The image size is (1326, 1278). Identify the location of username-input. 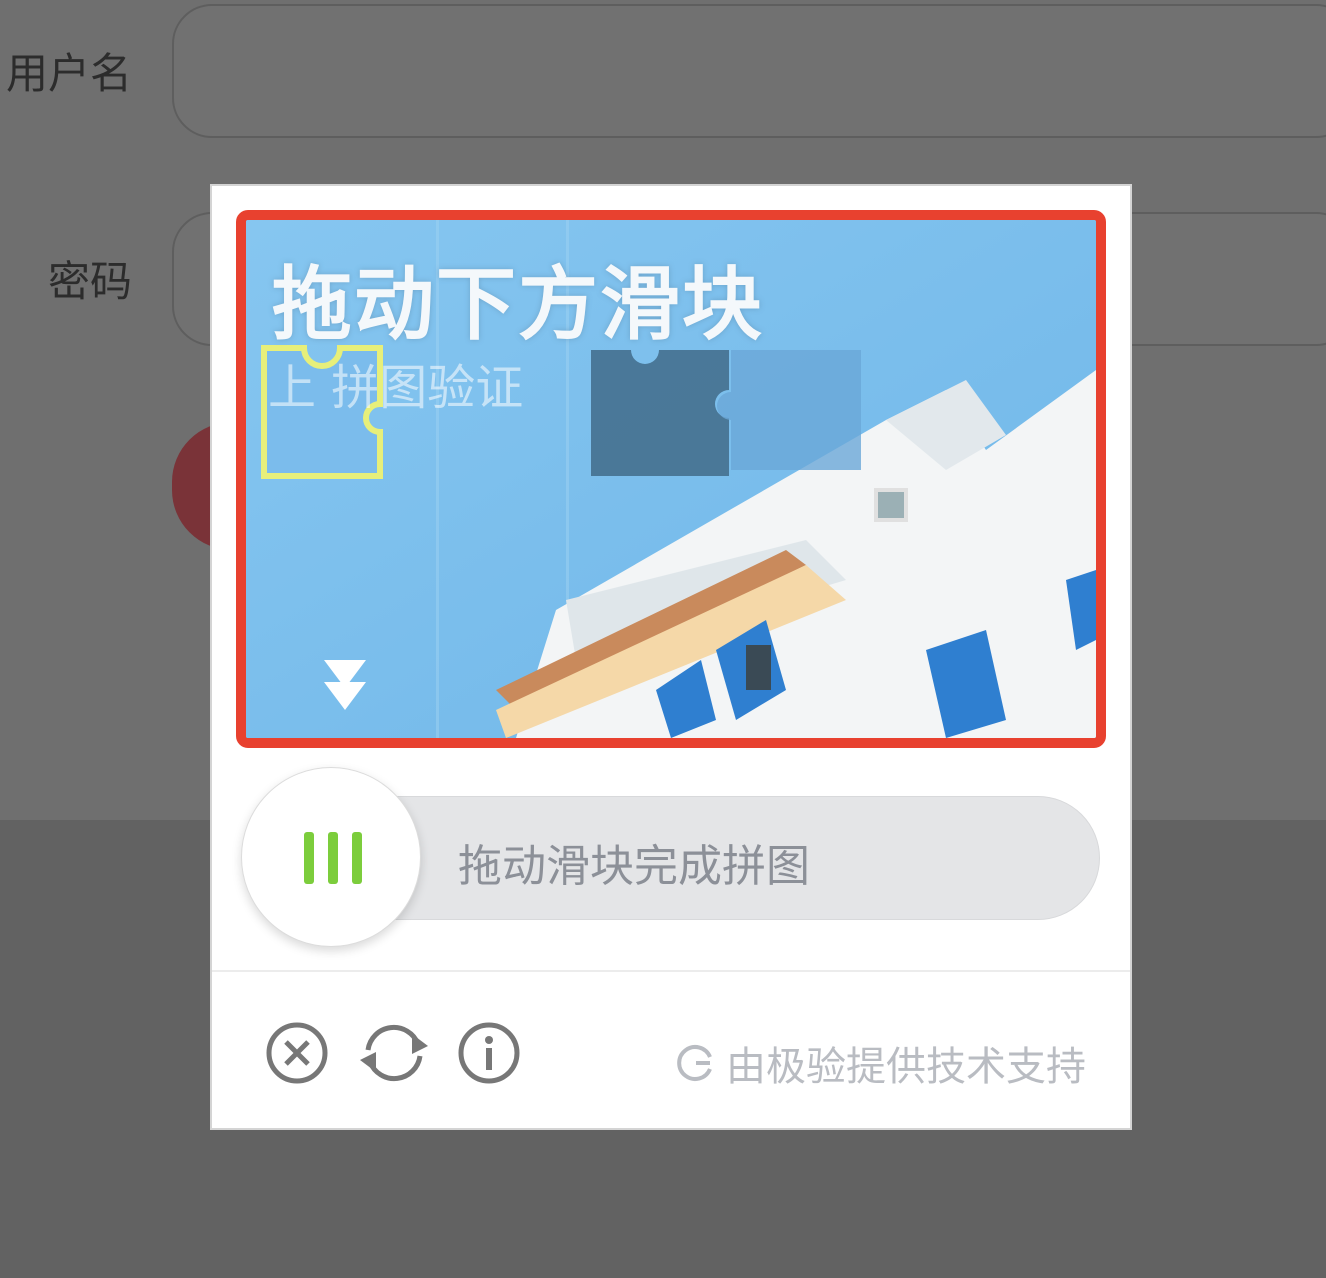
(749, 71).